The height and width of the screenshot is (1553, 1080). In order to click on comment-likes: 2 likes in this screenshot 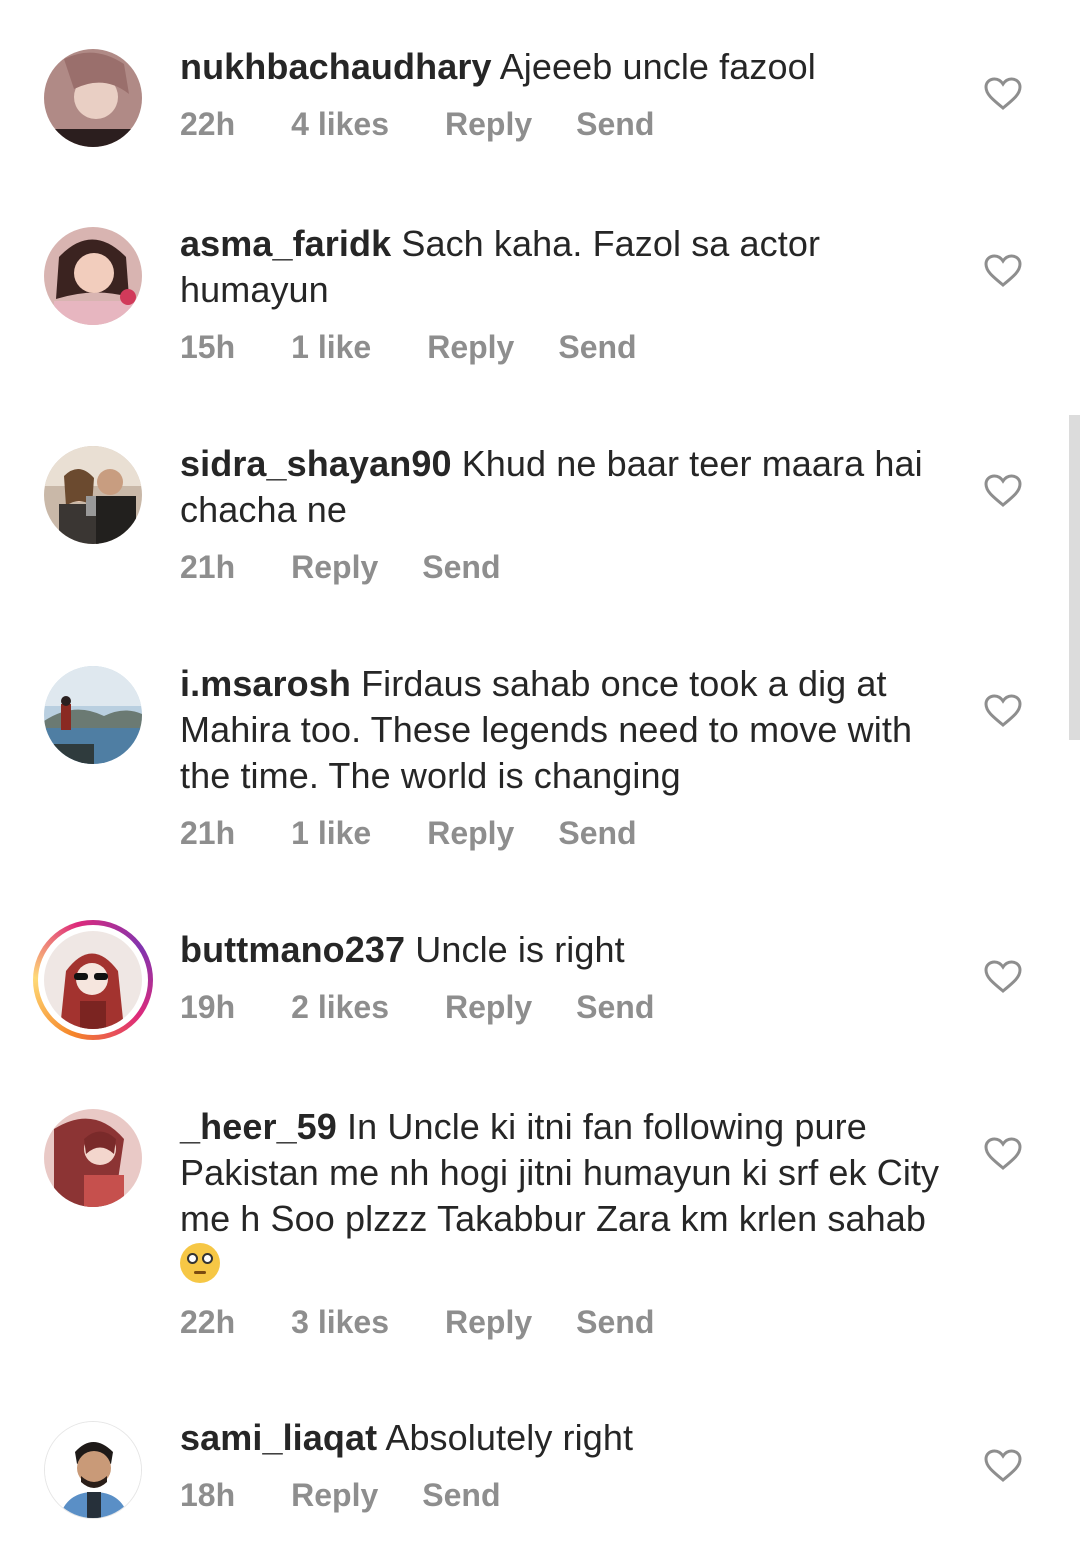, I will do `click(340, 1007)`.